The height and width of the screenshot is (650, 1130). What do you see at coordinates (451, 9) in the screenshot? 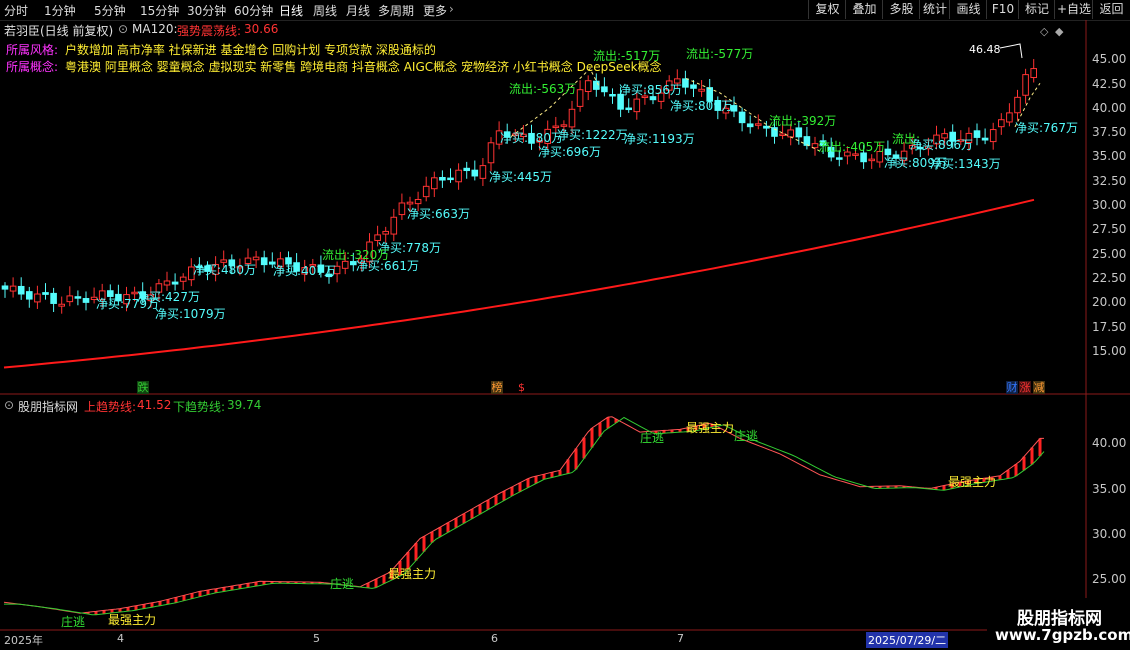
I see `chevron-right-icon: ›` at bounding box center [451, 9].